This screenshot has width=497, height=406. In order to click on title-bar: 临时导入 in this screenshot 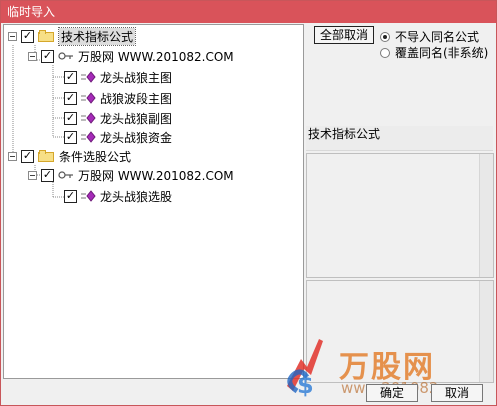, I will do `click(248, 12)`.